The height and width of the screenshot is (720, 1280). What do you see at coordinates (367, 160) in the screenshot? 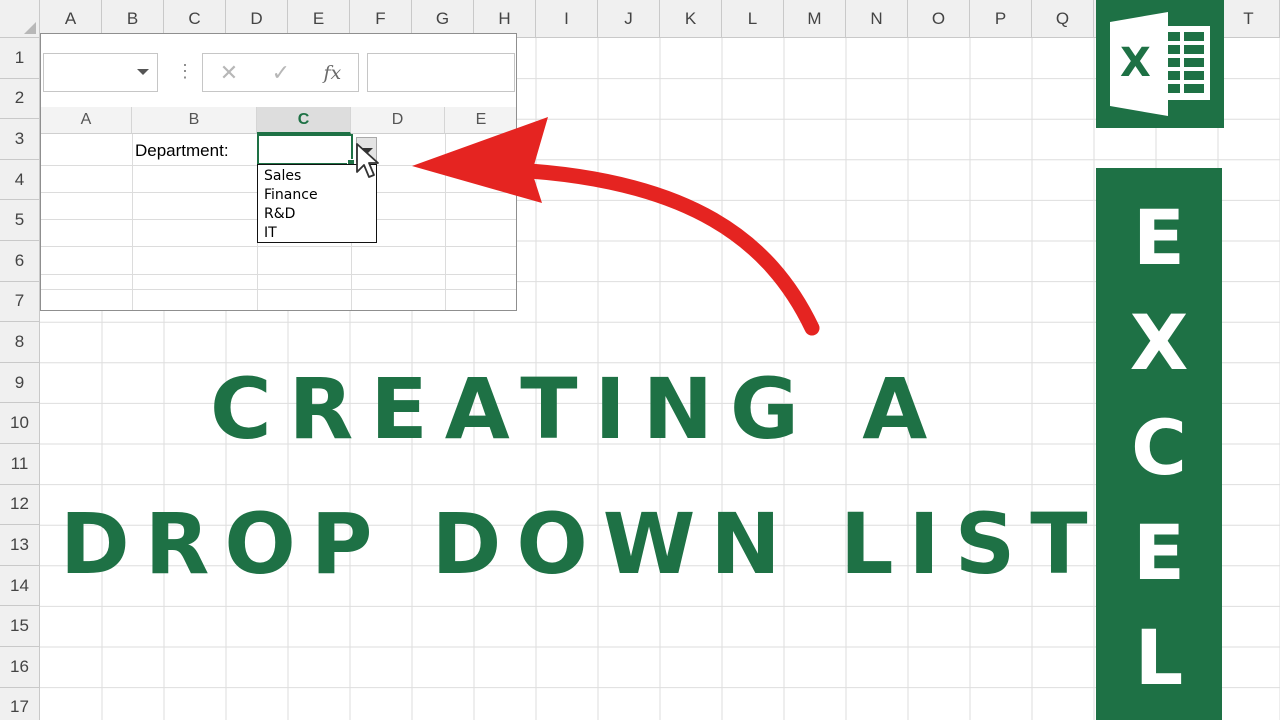
I see `mouse-pointer-icon` at bounding box center [367, 160].